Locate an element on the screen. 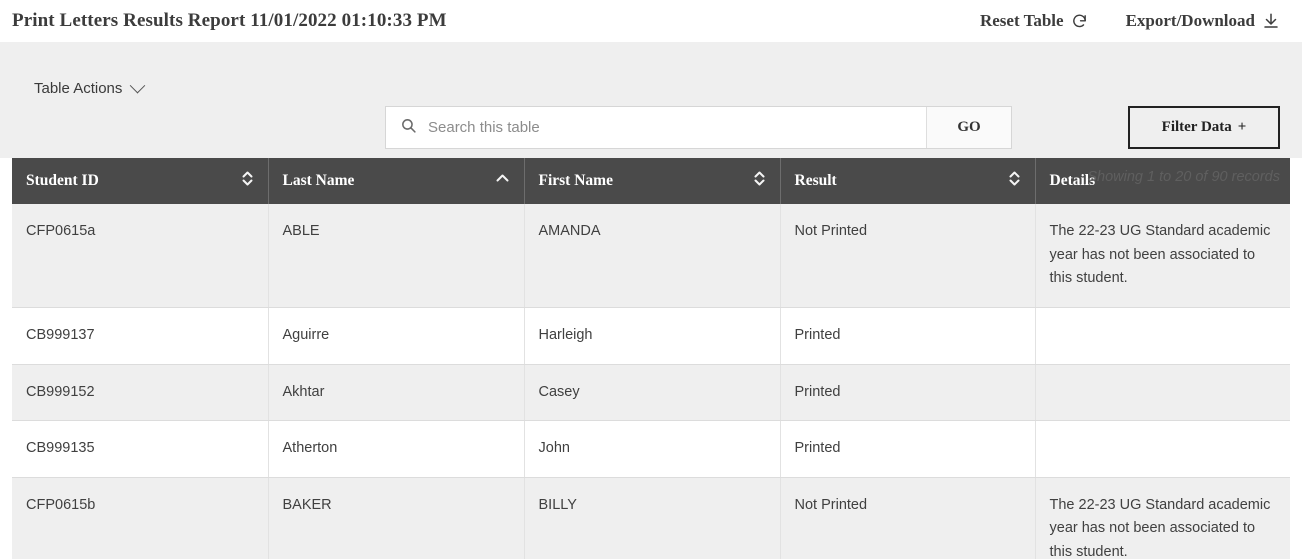 The height and width of the screenshot is (559, 1302). table-row: CB999137 Aguirre Harleigh Printed is located at coordinates (651, 336).